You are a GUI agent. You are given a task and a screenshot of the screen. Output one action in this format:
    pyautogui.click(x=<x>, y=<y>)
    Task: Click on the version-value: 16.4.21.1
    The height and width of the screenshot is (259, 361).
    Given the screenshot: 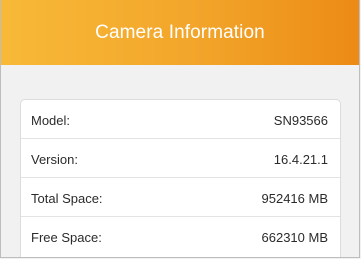 What is the action you would take?
    pyautogui.click(x=300, y=159)
    